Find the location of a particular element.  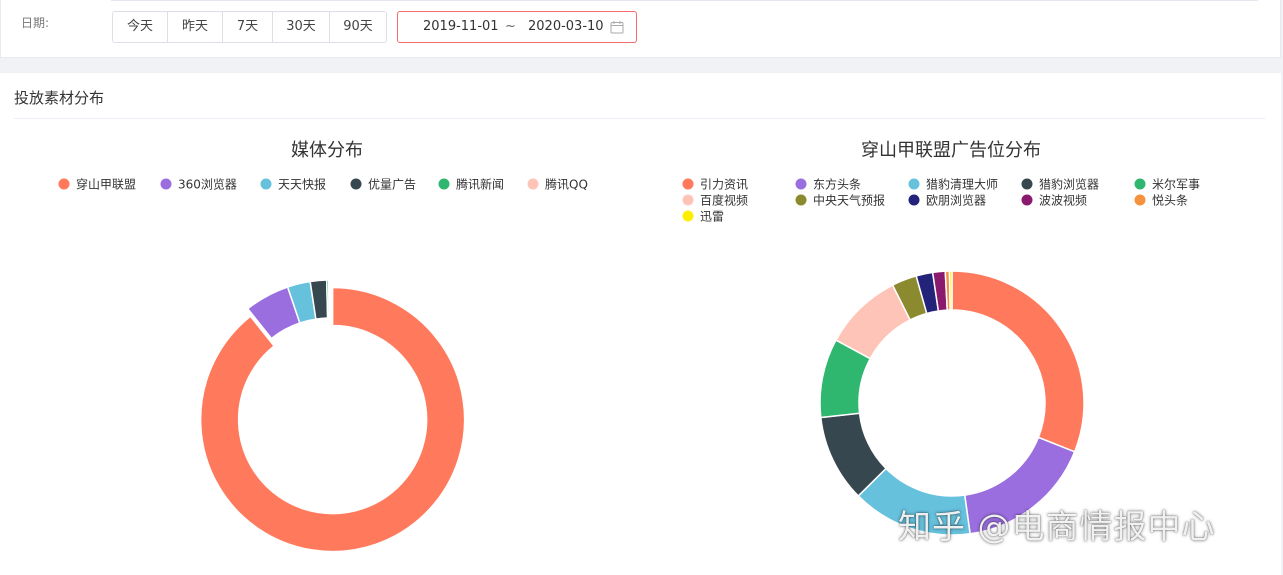

calendar-icon is located at coordinates (617, 27).